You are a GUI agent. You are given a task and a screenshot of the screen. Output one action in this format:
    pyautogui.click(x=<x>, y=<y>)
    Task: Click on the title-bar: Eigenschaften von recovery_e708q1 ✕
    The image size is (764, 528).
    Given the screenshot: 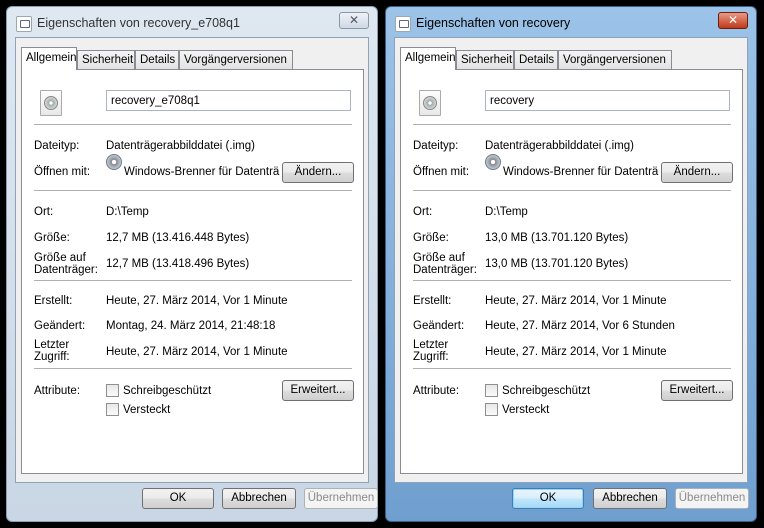 What is the action you would take?
    pyautogui.click(x=192, y=22)
    